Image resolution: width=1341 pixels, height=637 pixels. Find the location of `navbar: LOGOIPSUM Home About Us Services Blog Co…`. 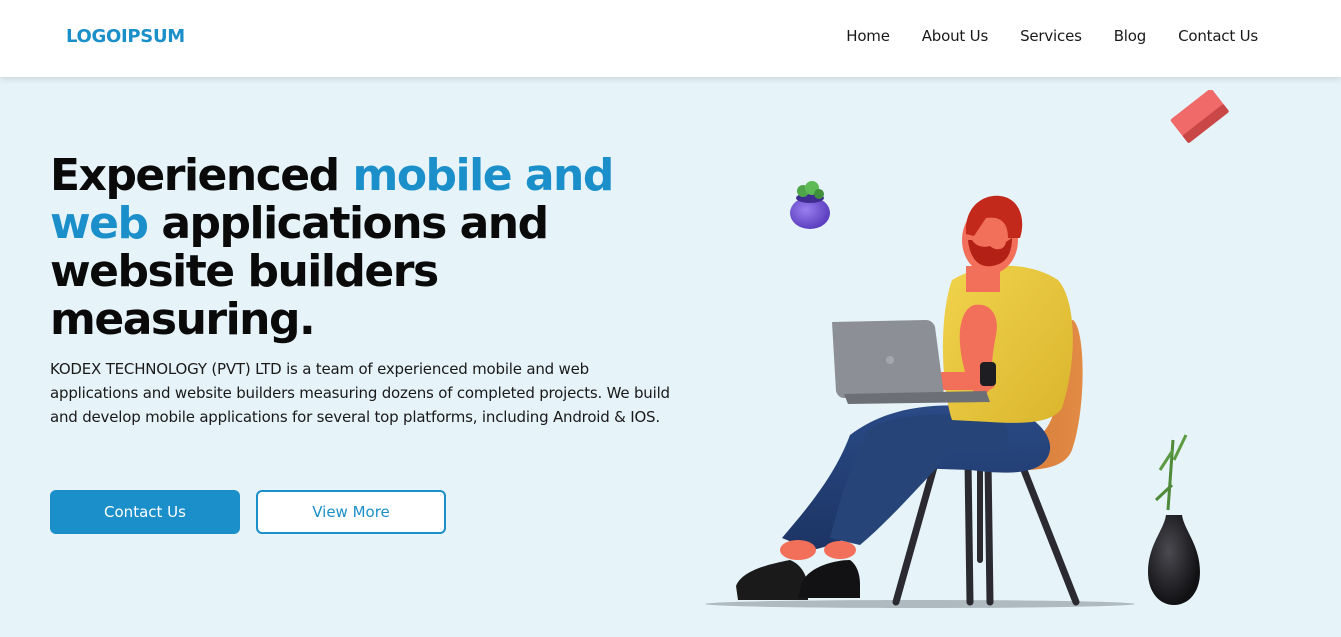

navbar: LOGOIPSUM Home About Us Services Blog Co… is located at coordinates (670, 38).